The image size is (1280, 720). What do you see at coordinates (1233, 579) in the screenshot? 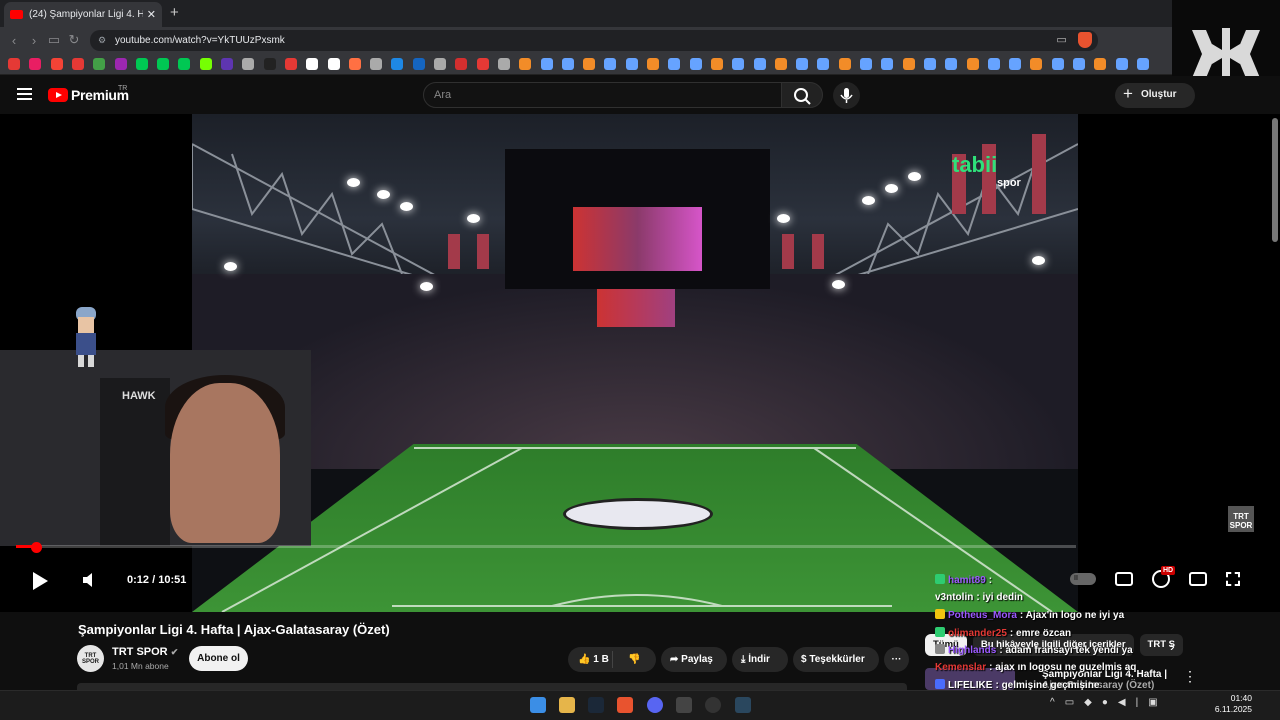
I see `fullscreen-icon` at bounding box center [1233, 579].